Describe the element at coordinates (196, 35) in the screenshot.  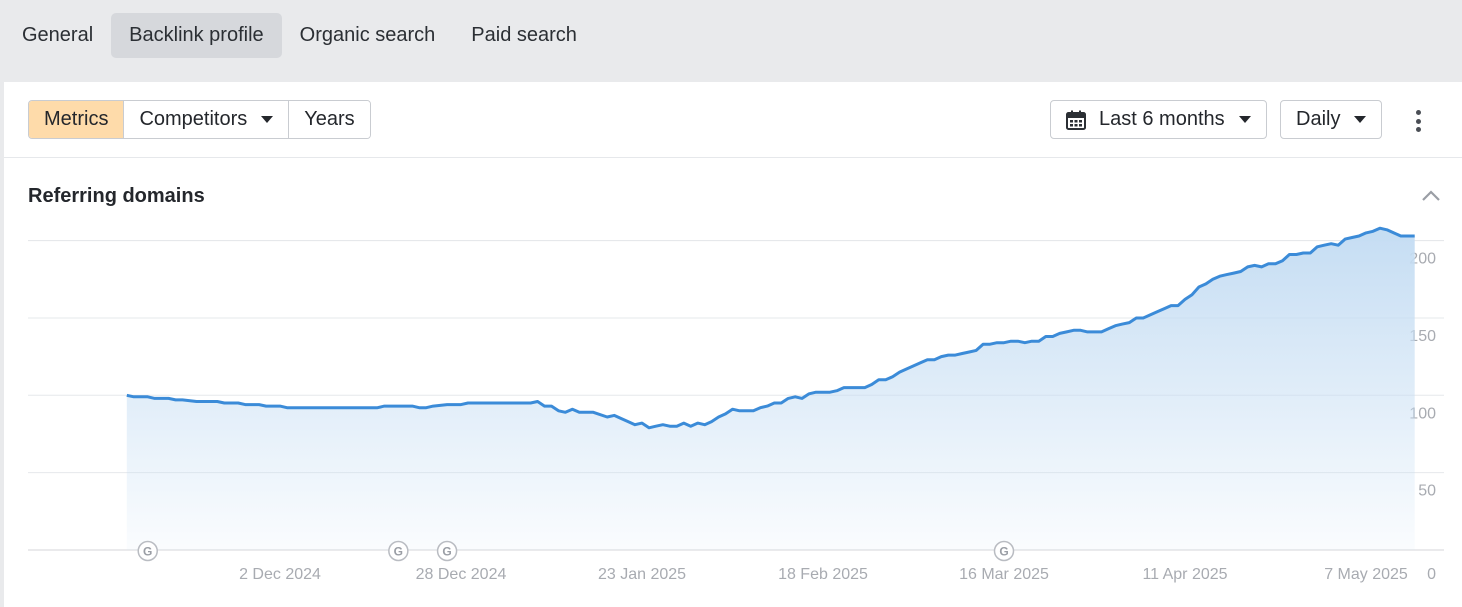
I see `tab-backlink-profile: Backlink profile` at that location.